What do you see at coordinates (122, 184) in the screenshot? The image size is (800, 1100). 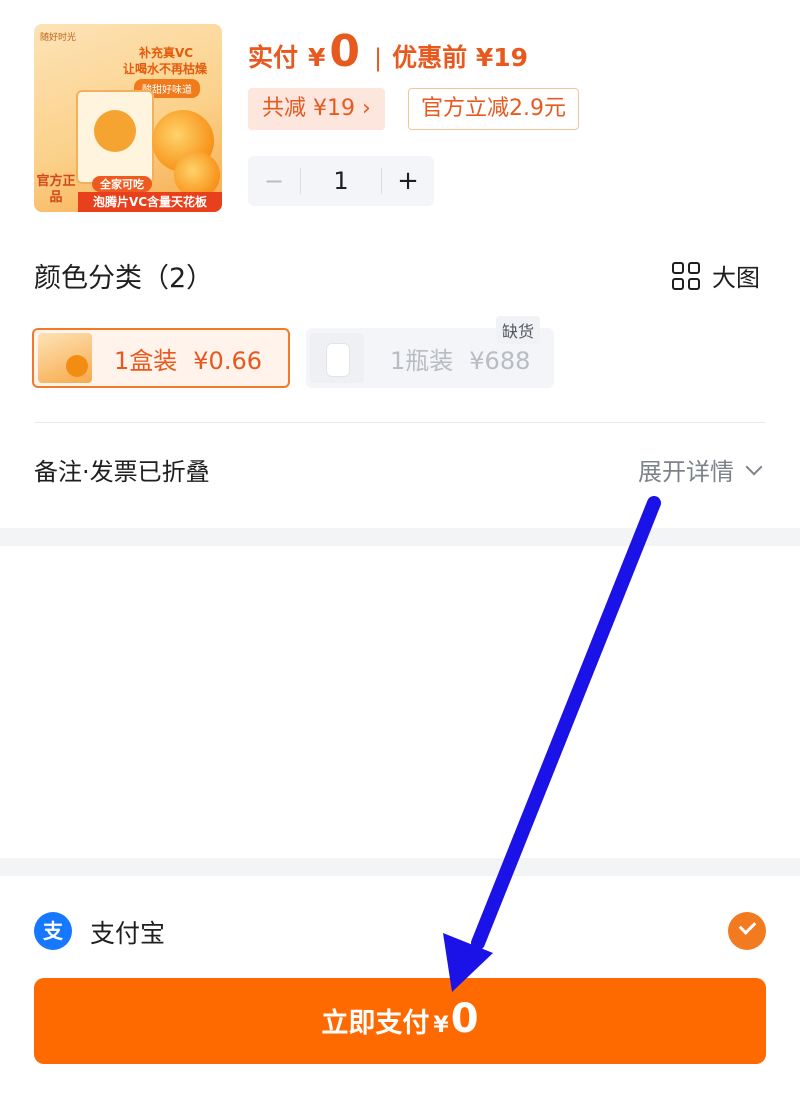 I see `thumbnail-badge-family: 全家可吃` at bounding box center [122, 184].